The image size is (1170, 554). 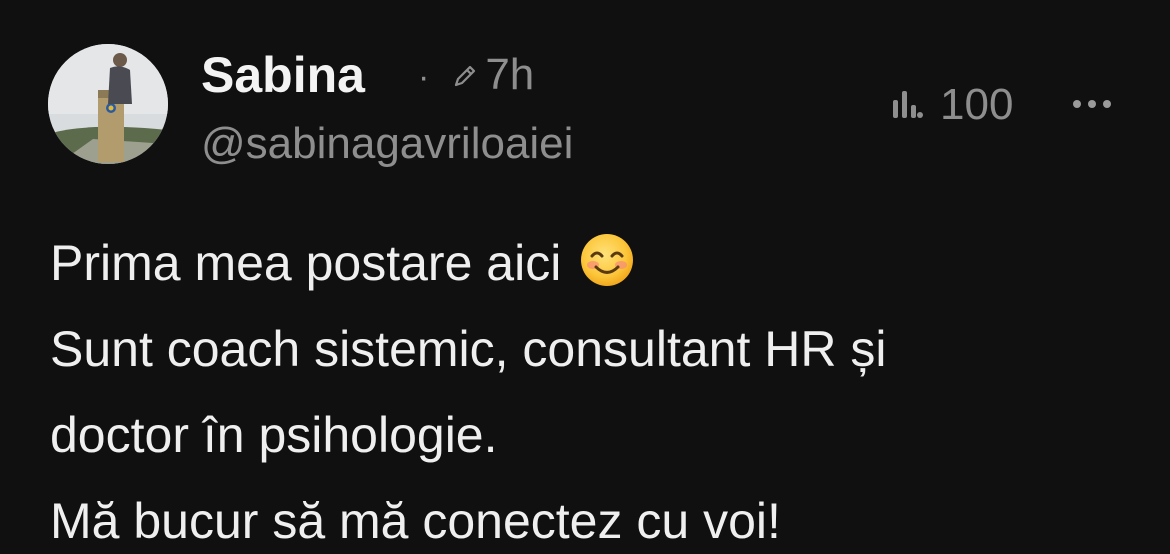 I want to click on avatar-photo-icon, so click(x=108, y=104).